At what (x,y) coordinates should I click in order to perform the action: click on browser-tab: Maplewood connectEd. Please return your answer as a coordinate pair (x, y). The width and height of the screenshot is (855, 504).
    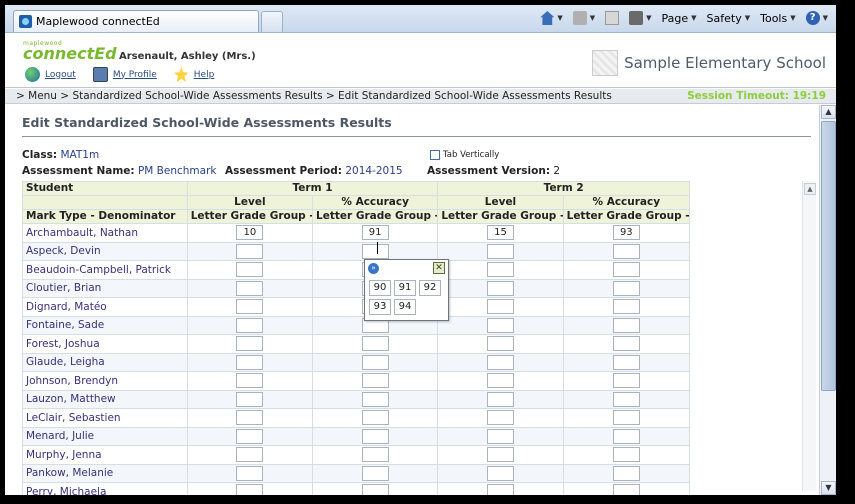
    Looking at the image, I should click on (136, 21).